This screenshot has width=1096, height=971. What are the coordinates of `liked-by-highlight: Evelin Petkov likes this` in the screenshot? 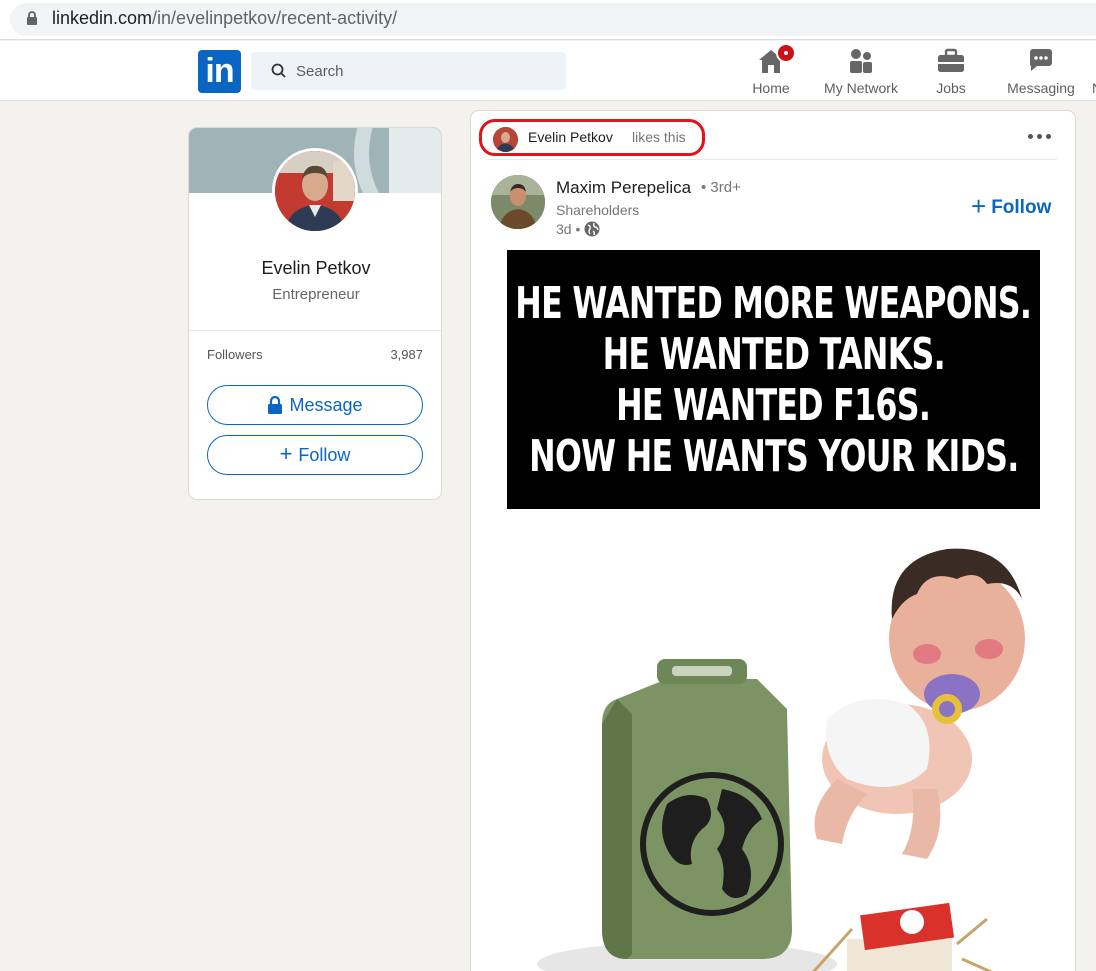 It's located at (592, 137).